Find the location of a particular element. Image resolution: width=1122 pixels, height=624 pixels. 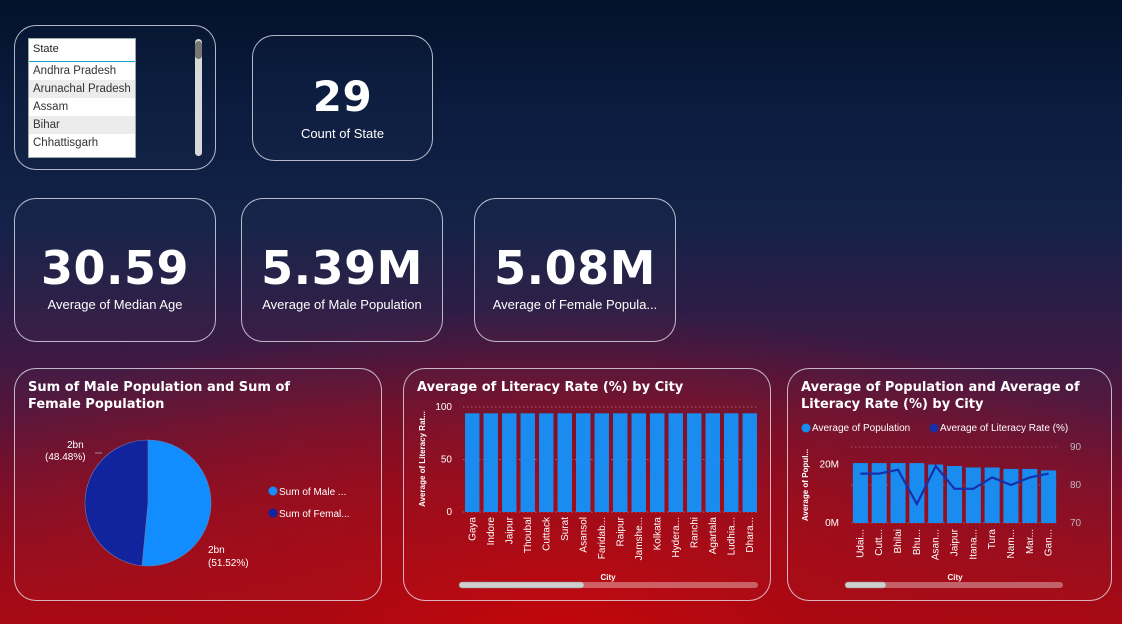

x-tick-label: Asansol is located at coordinates (583, 535).